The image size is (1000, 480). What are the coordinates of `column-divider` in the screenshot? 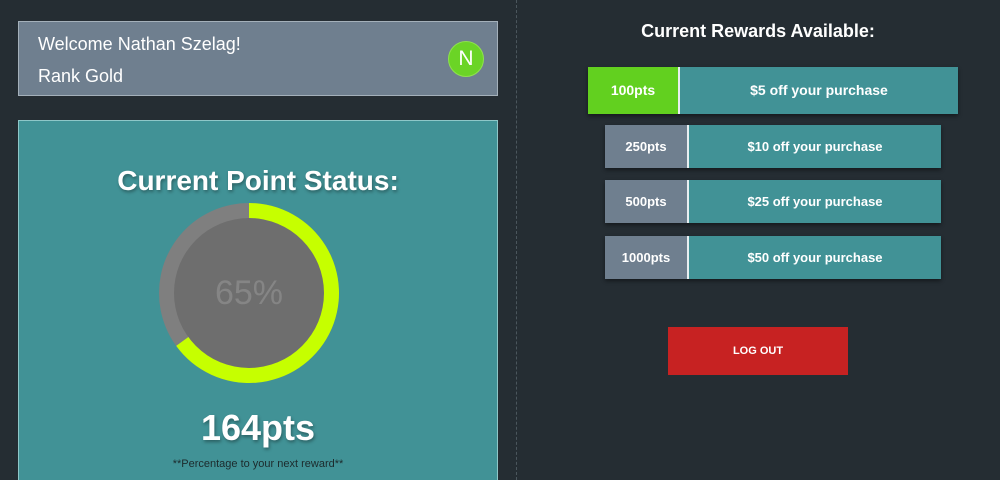 It's located at (516, 240).